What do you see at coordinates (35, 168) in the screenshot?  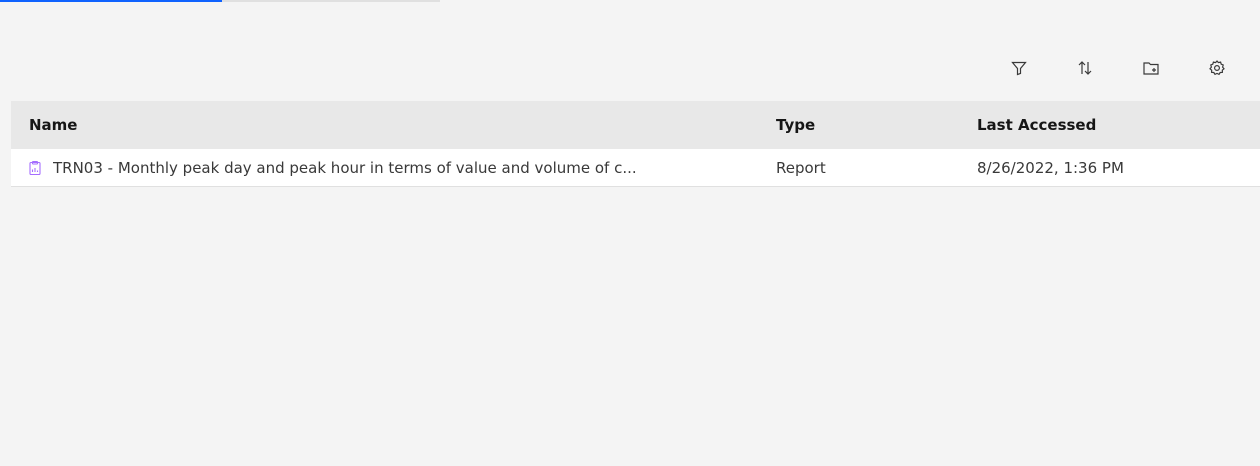 I see `report-icon` at bounding box center [35, 168].